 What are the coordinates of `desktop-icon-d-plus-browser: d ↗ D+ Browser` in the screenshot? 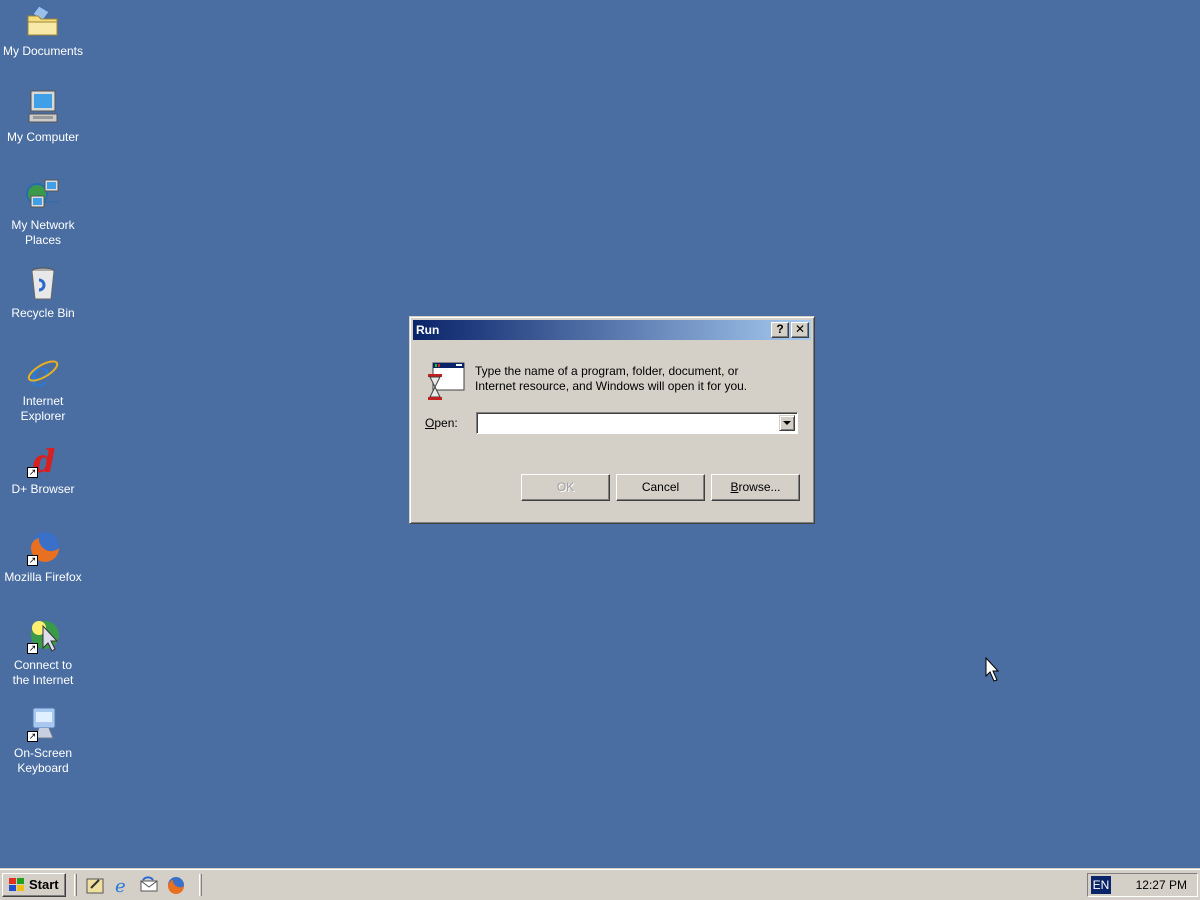 It's located at (43, 469).